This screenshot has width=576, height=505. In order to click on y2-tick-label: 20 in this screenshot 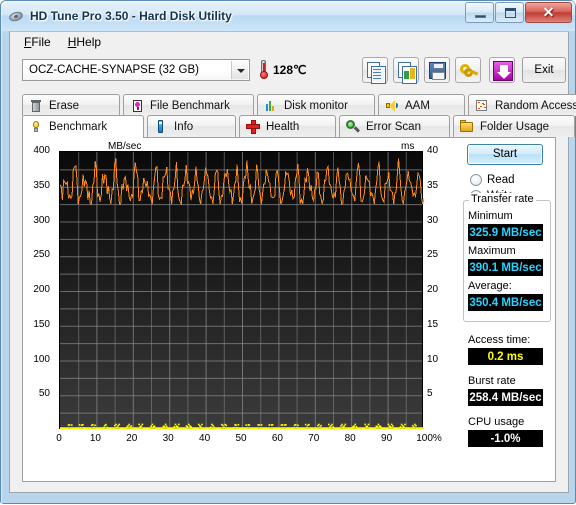, I will do `click(433, 289)`.